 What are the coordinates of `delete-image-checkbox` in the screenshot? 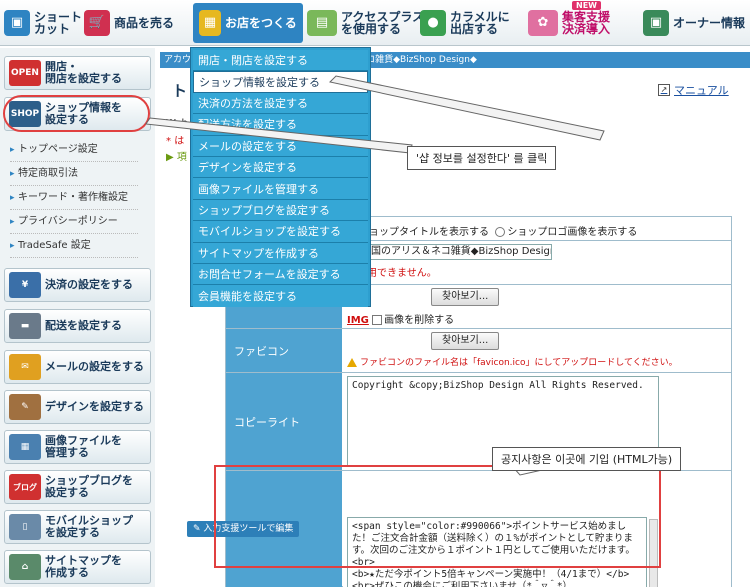 It's located at (377, 320).